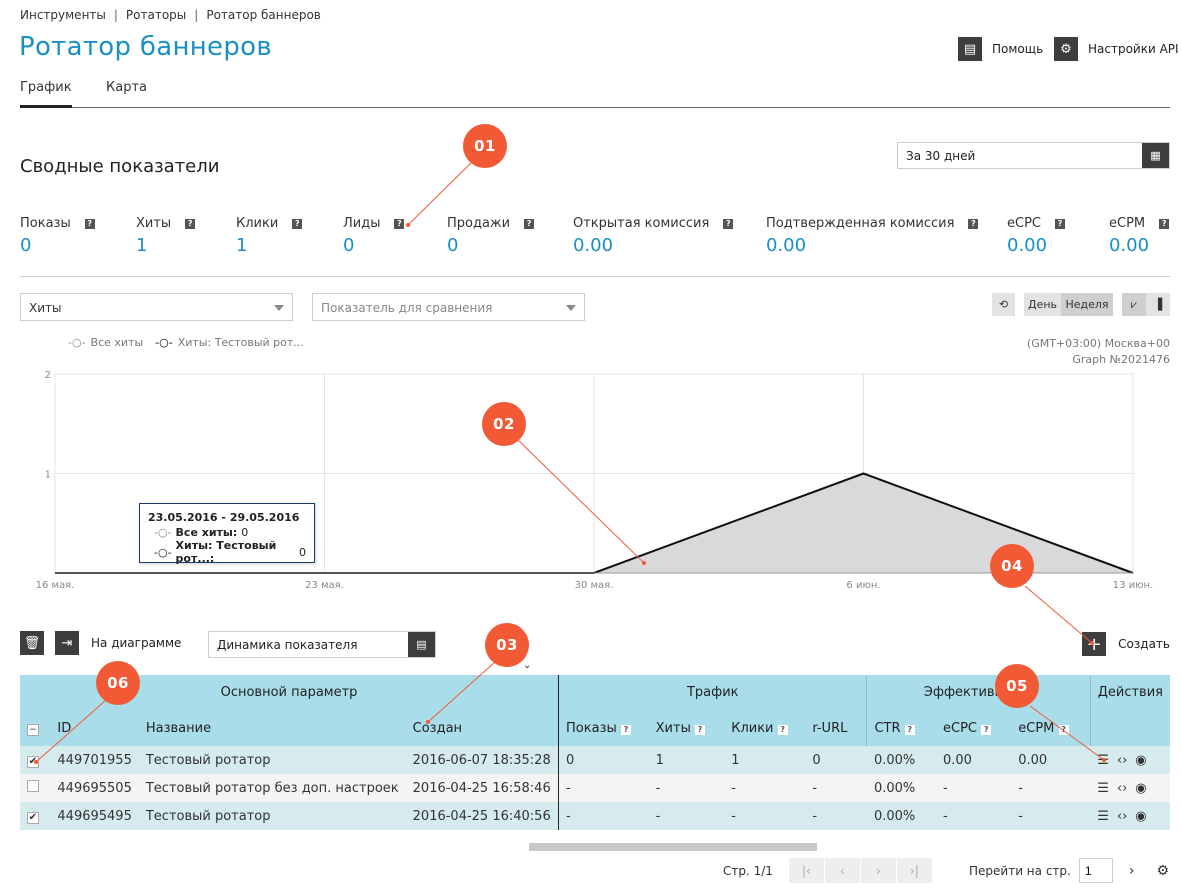  Describe the element at coordinates (686, 728) in the screenshot. I see `col-hits: Хиты ?` at that location.